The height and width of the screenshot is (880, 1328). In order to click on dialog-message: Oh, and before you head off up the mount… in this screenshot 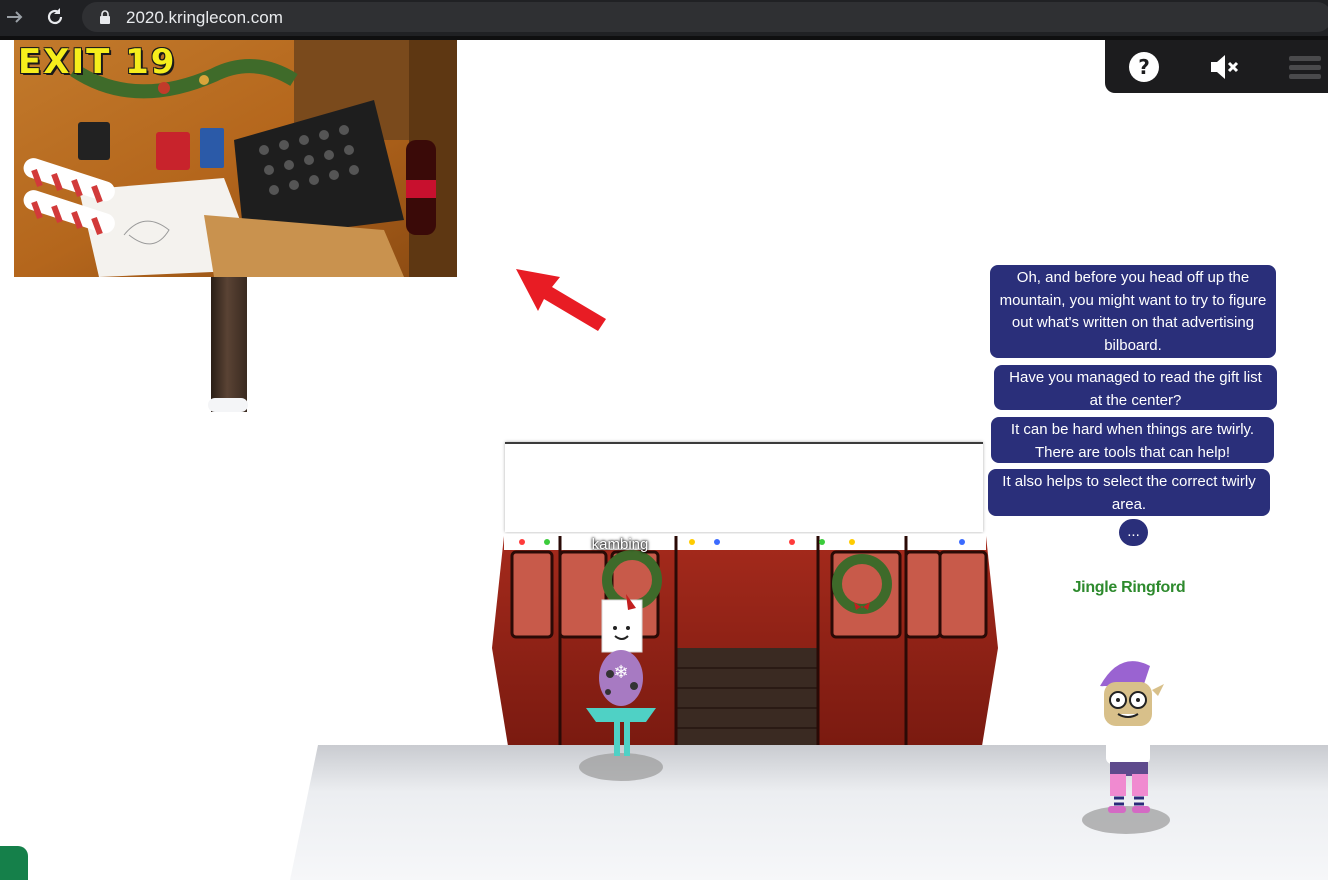, I will do `click(1133, 311)`.